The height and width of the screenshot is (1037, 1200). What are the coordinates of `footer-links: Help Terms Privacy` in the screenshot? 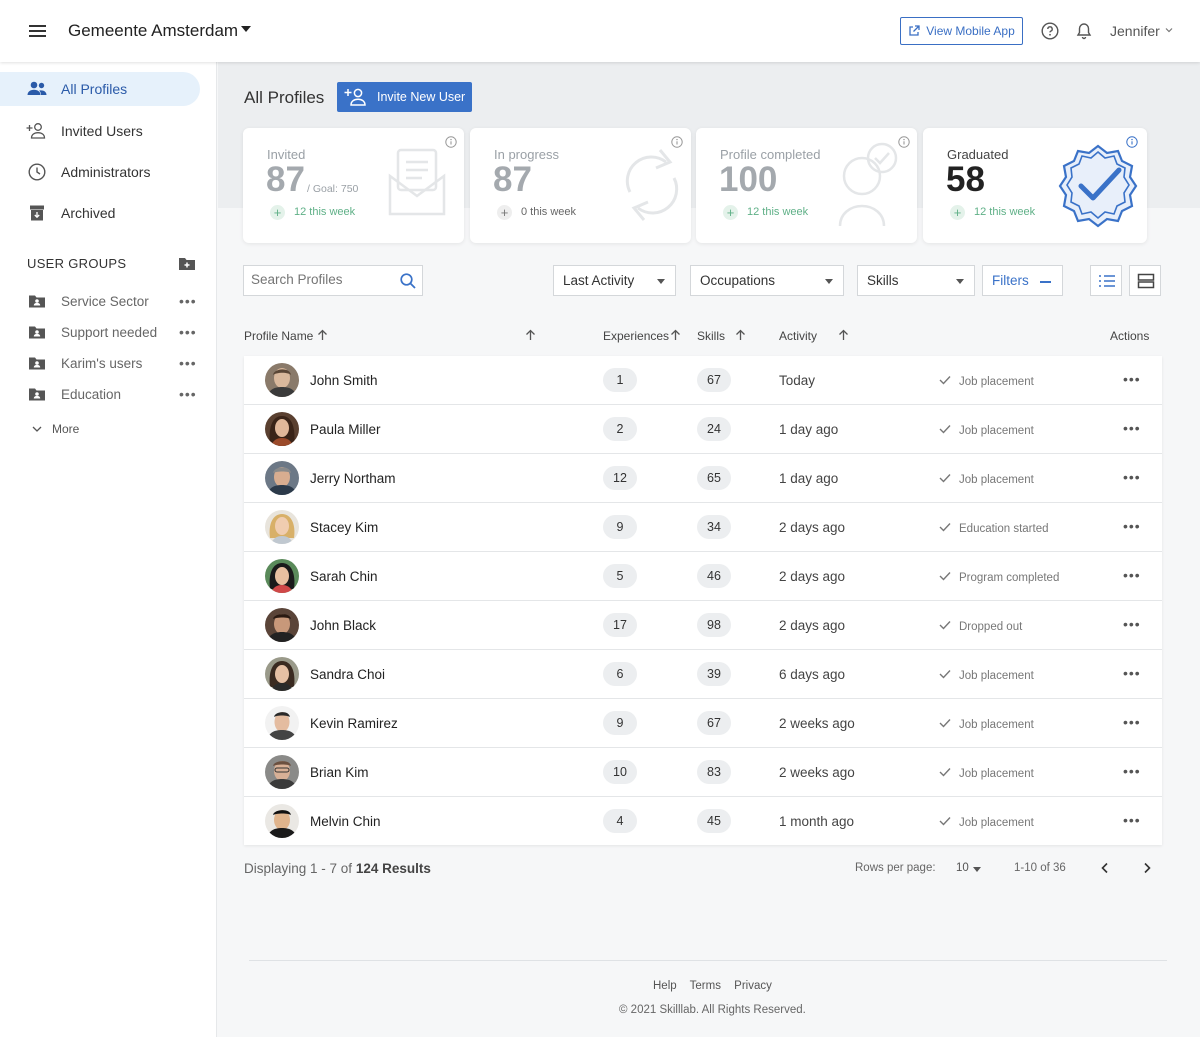 It's located at (717, 986).